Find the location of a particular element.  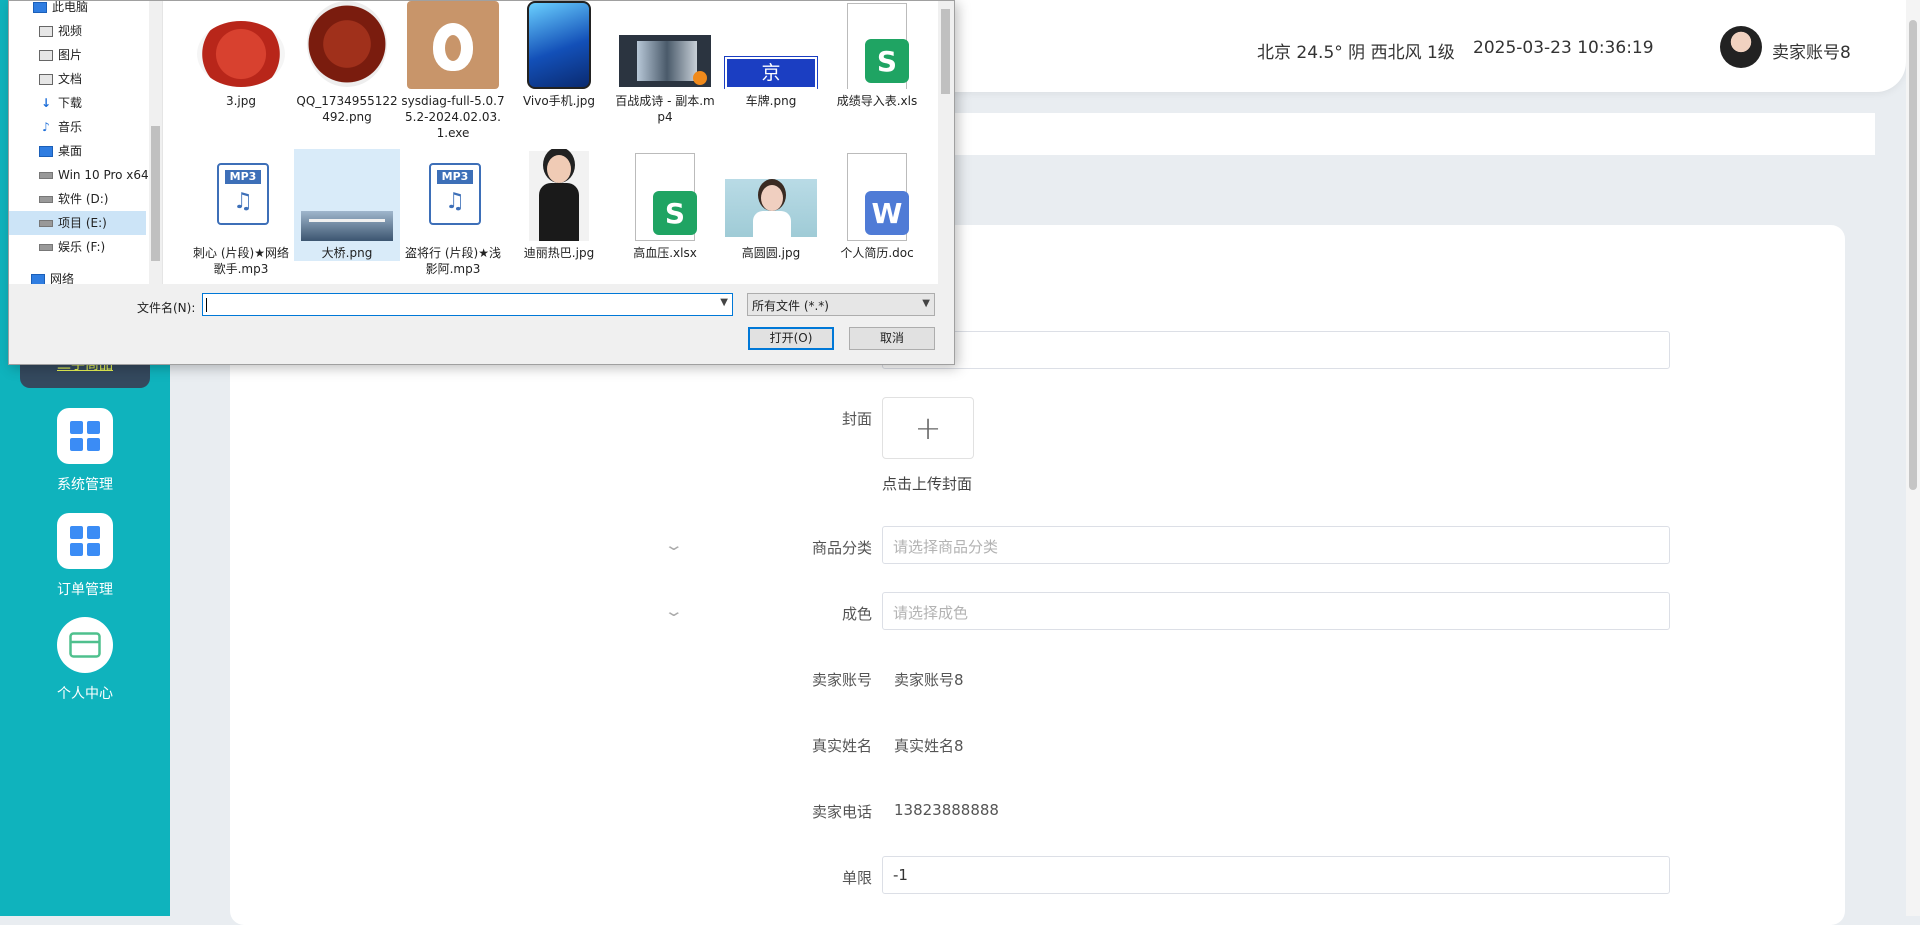

file-item: S 高血压.xlsx is located at coordinates (665, 205).